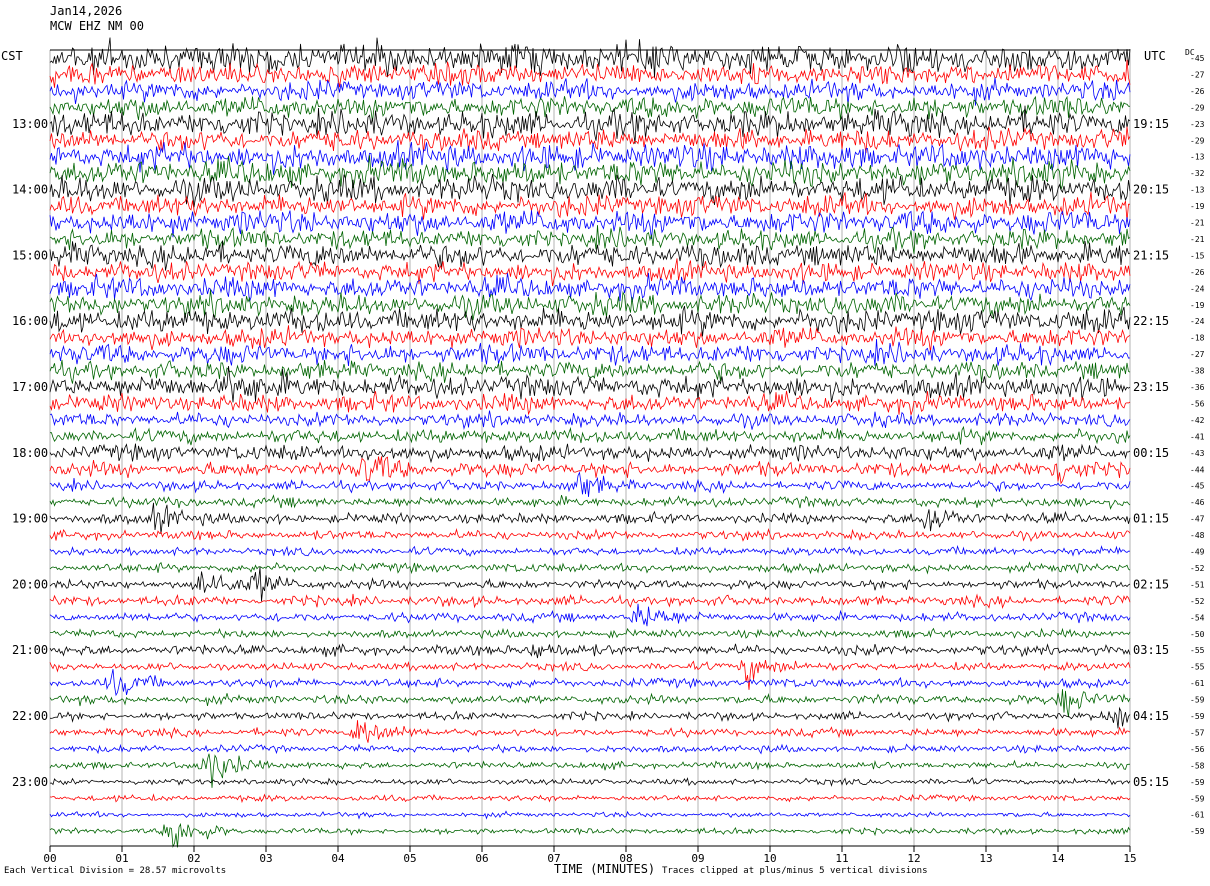  Describe the element at coordinates (1151, 387) in the screenshot. I see `right-hour-label: 23:15` at that location.